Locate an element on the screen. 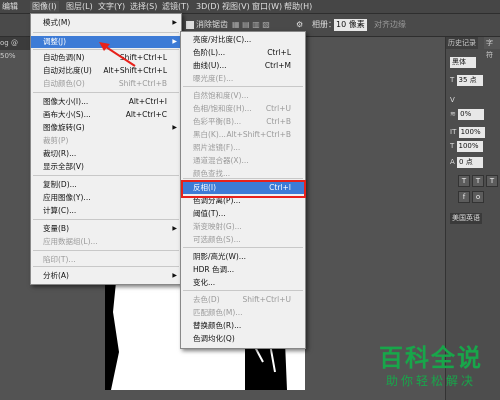 The image size is (500, 400). image-menu-item: 变量(B) ▶ is located at coordinates (106, 229).